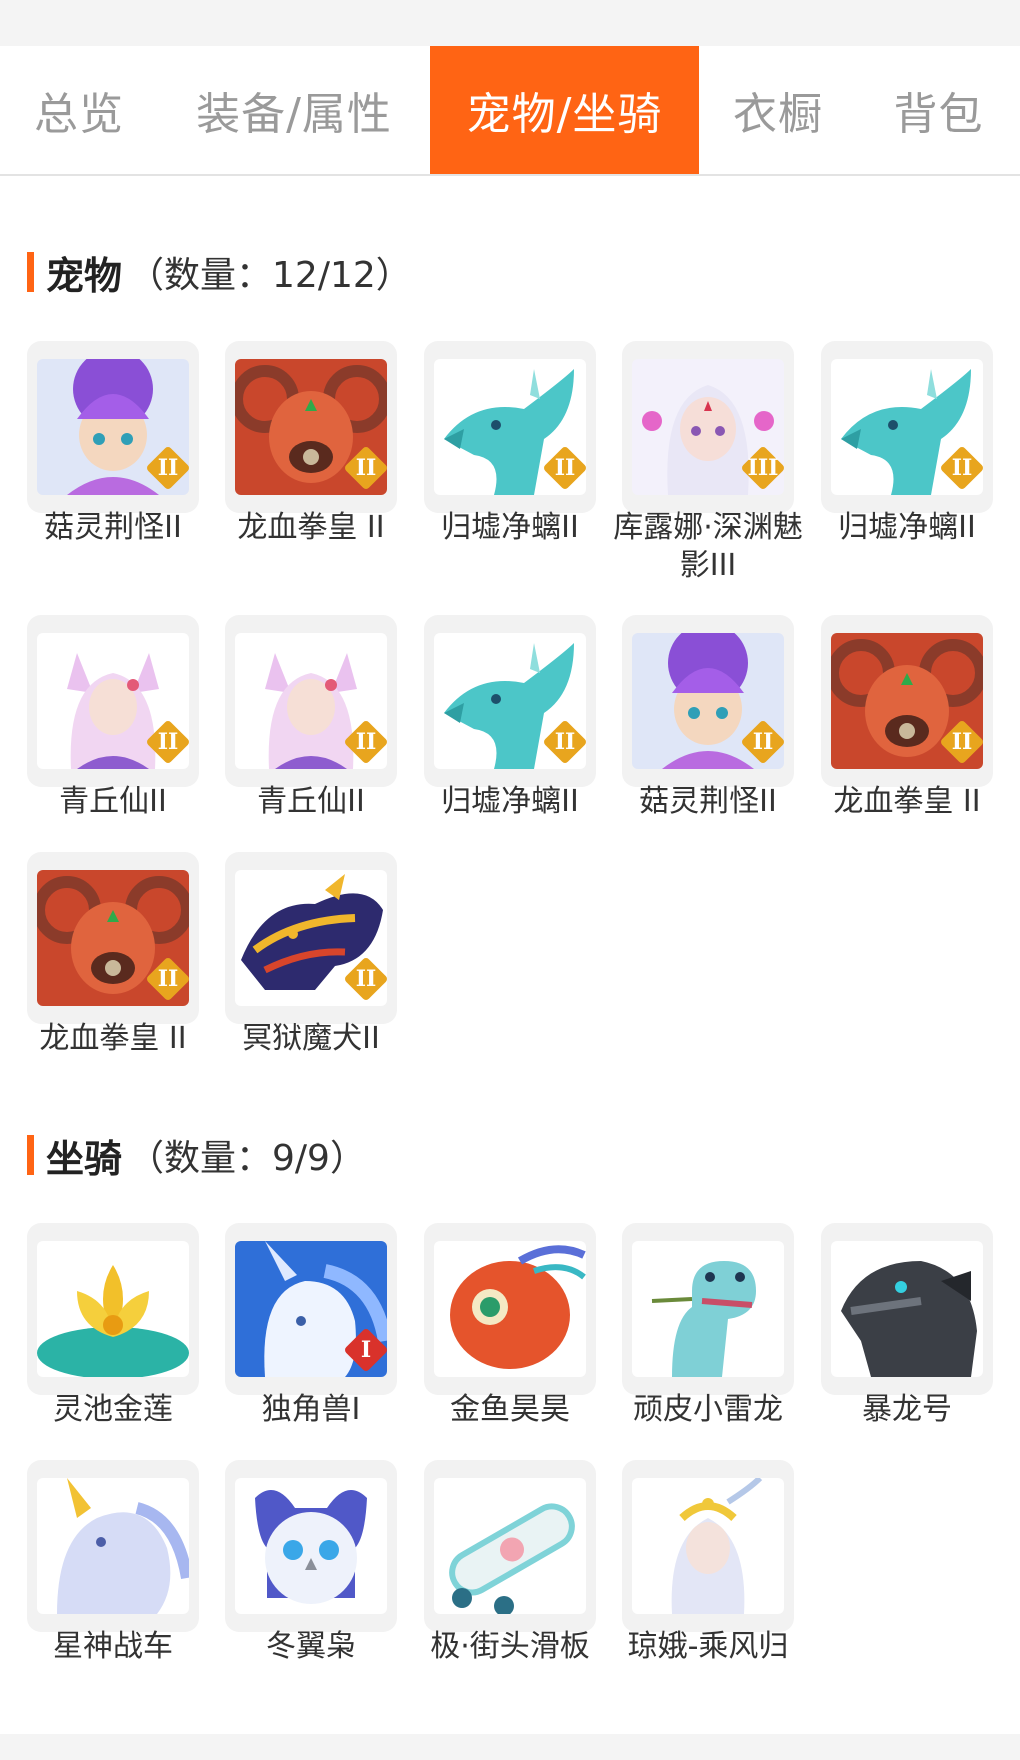 The width and height of the screenshot is (1020, 1760). I want to click on mount-thumbnail: I, so click(311, 1309).